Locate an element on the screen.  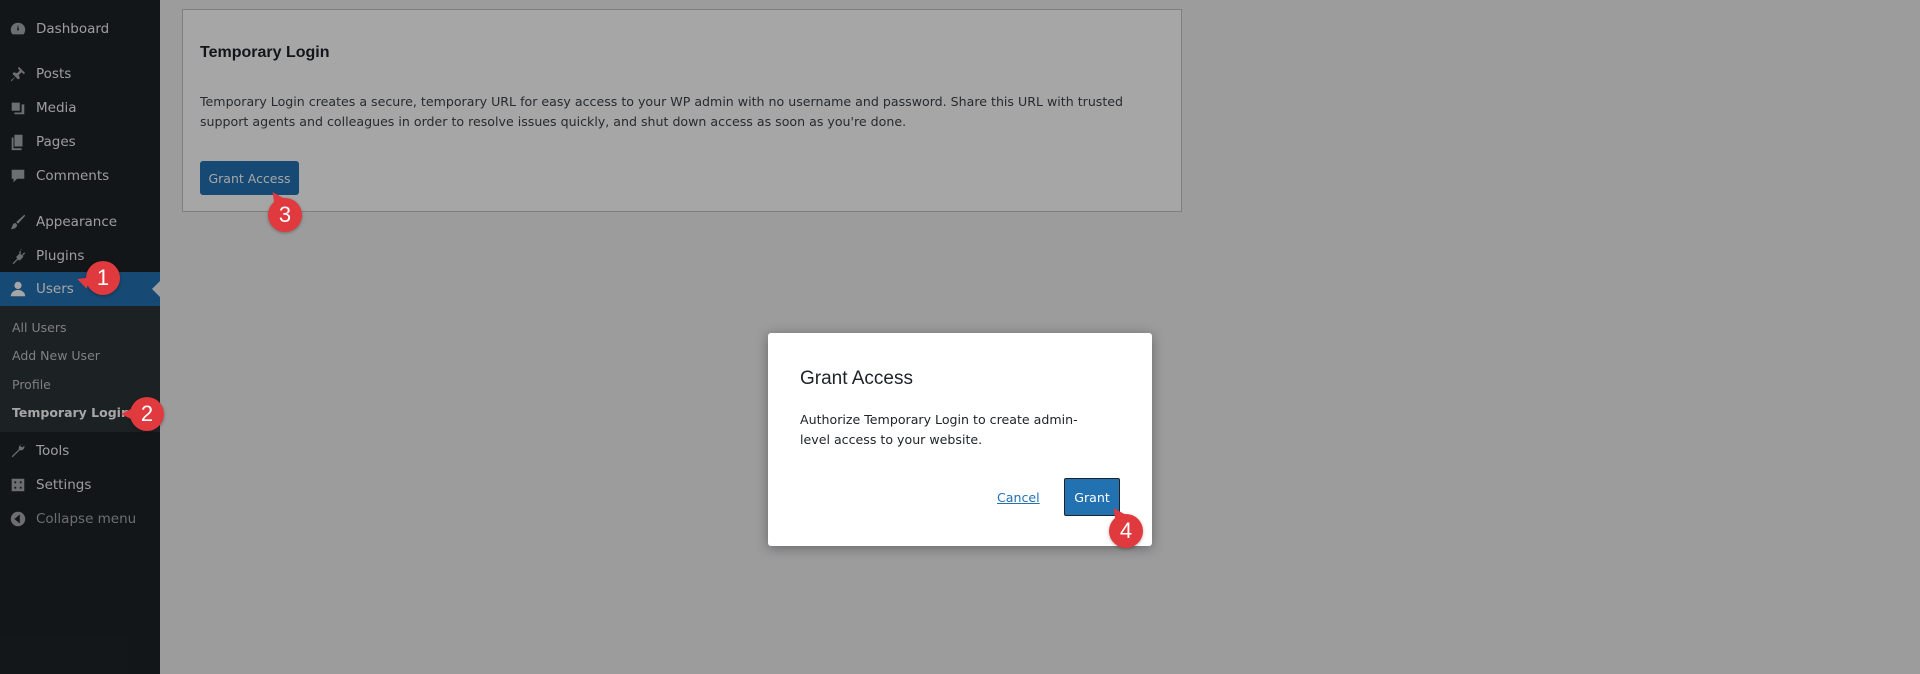
step-marker-4: 4 is located at coordinates (1126, 531).